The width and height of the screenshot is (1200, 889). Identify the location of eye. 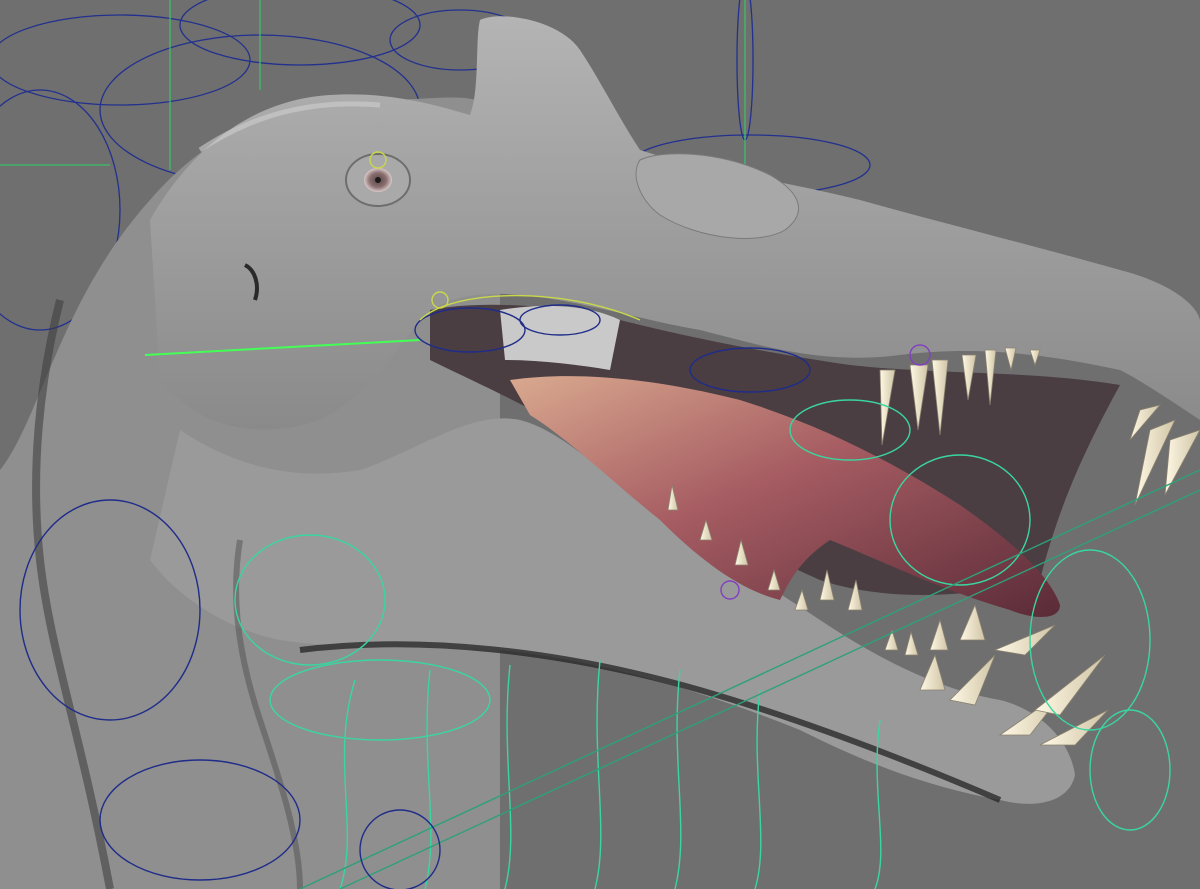
(378, 180).